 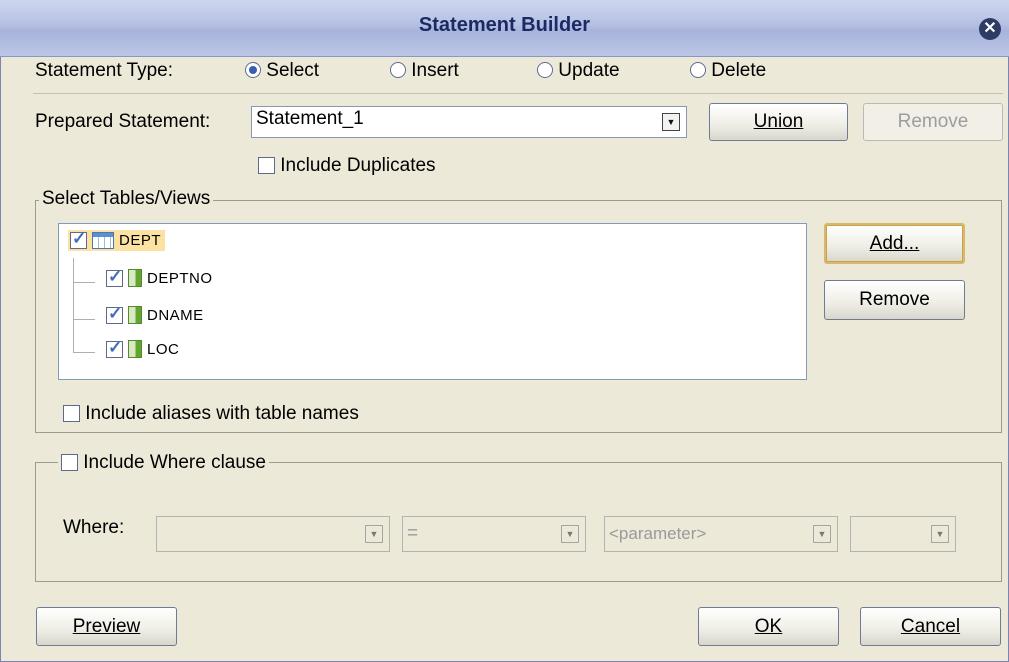 I want to click on table-icon, so click(x=103, y=240).